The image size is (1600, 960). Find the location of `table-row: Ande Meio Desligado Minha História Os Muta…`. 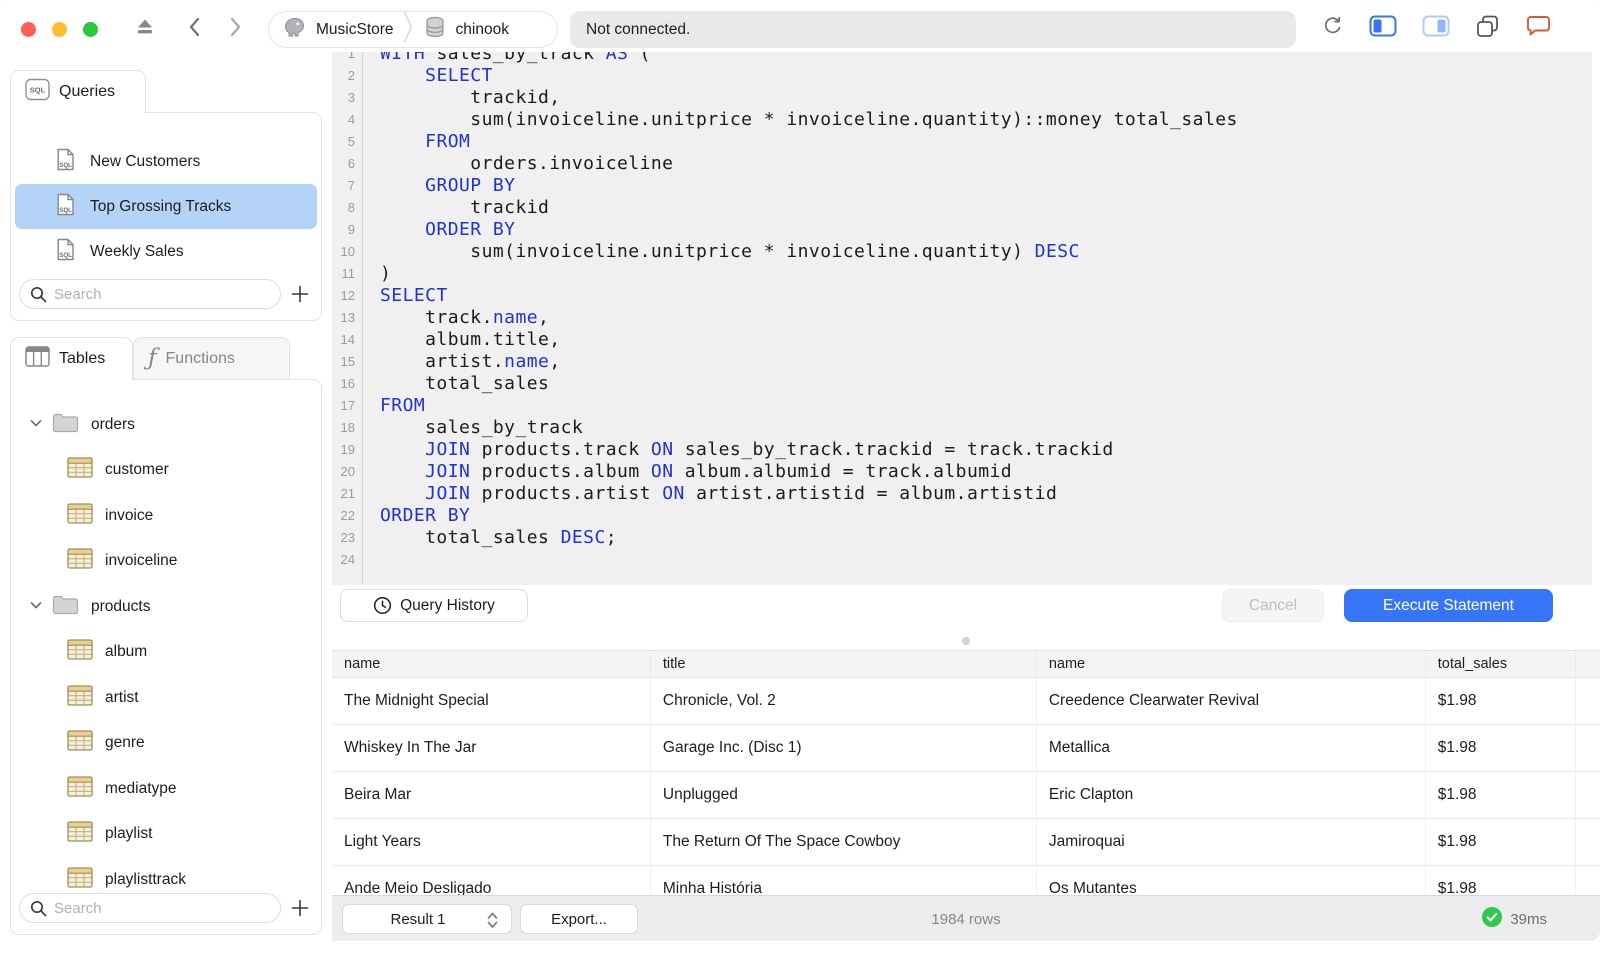

table-row: Ande Meio Desligado Minha História Os Muta… is located at coordinates (966, 880).